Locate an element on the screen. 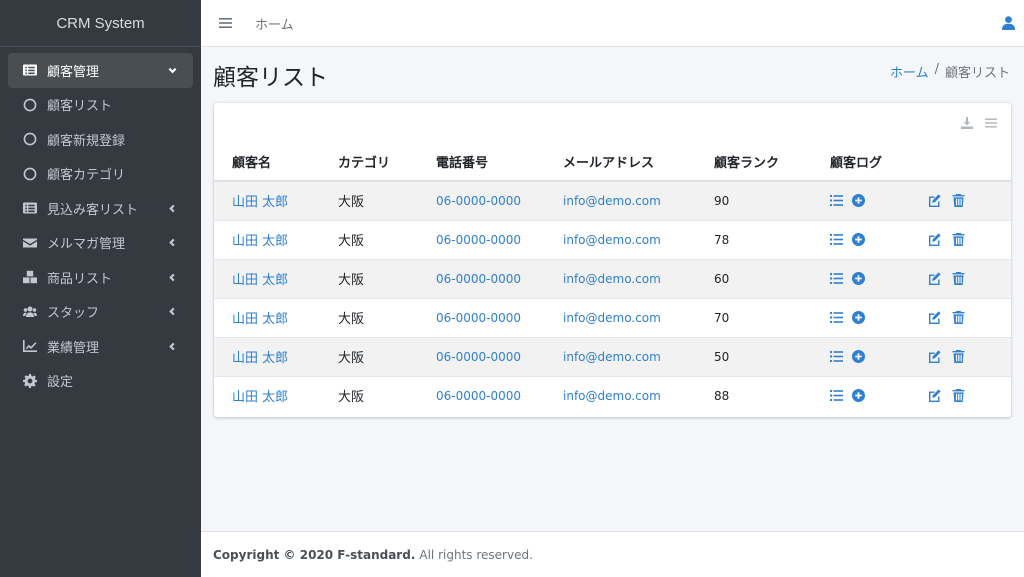  sidebar-item-customer-new: 顧客新規登録 is located at coordinates (100, 139).